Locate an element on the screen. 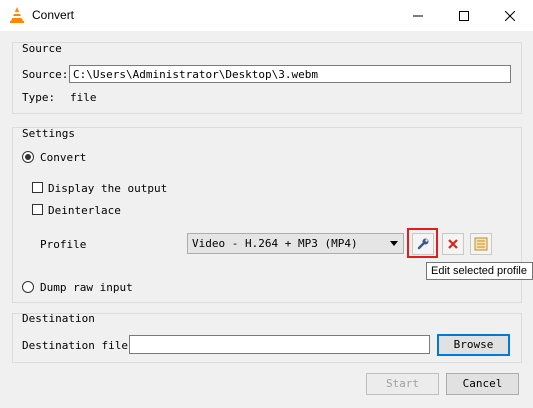  source-path-field: C:\Users\Administrator\Desktop\3.webm is located at coordinates (290, 74).